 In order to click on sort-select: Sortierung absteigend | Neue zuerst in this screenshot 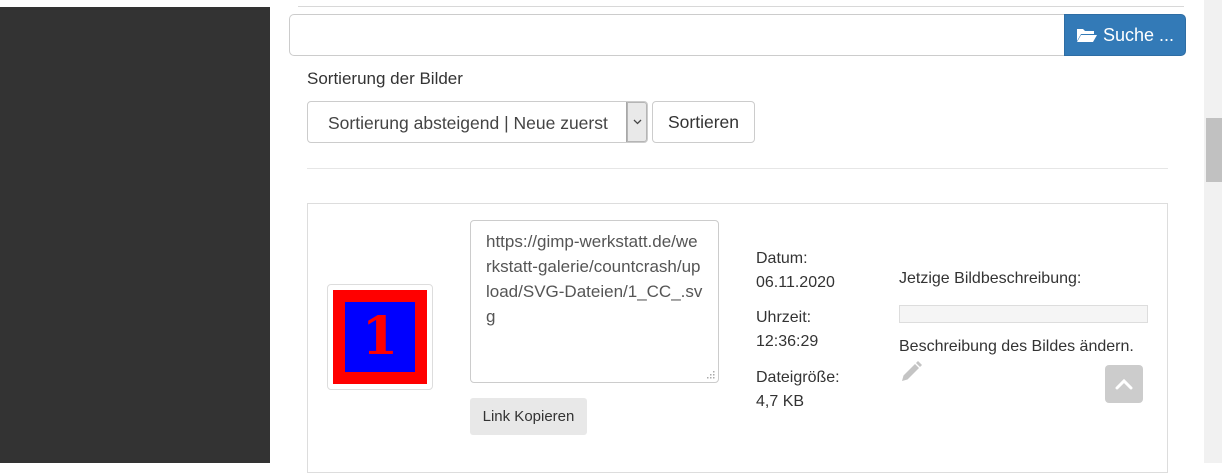, I will do `click(477, 122)`.